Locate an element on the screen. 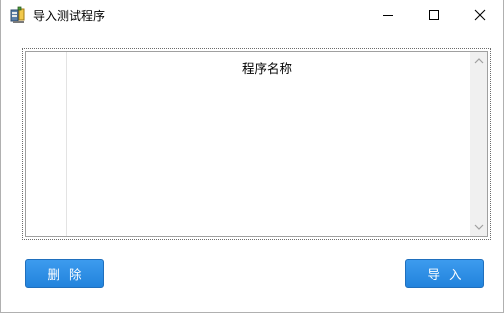  vertical-scrollbar is located at coordinates (478, 144).